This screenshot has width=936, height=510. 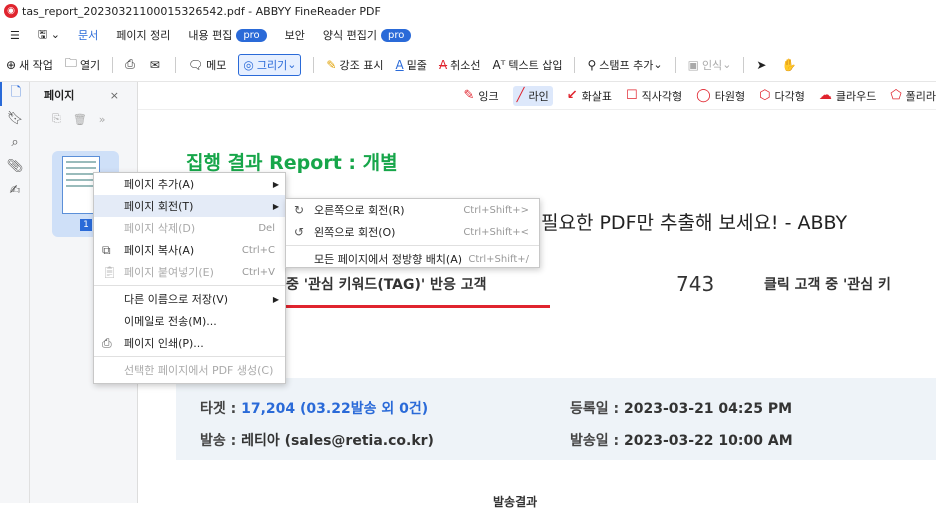 I want to click on signature-icon: ✍︎, so click(x=15, y=190).